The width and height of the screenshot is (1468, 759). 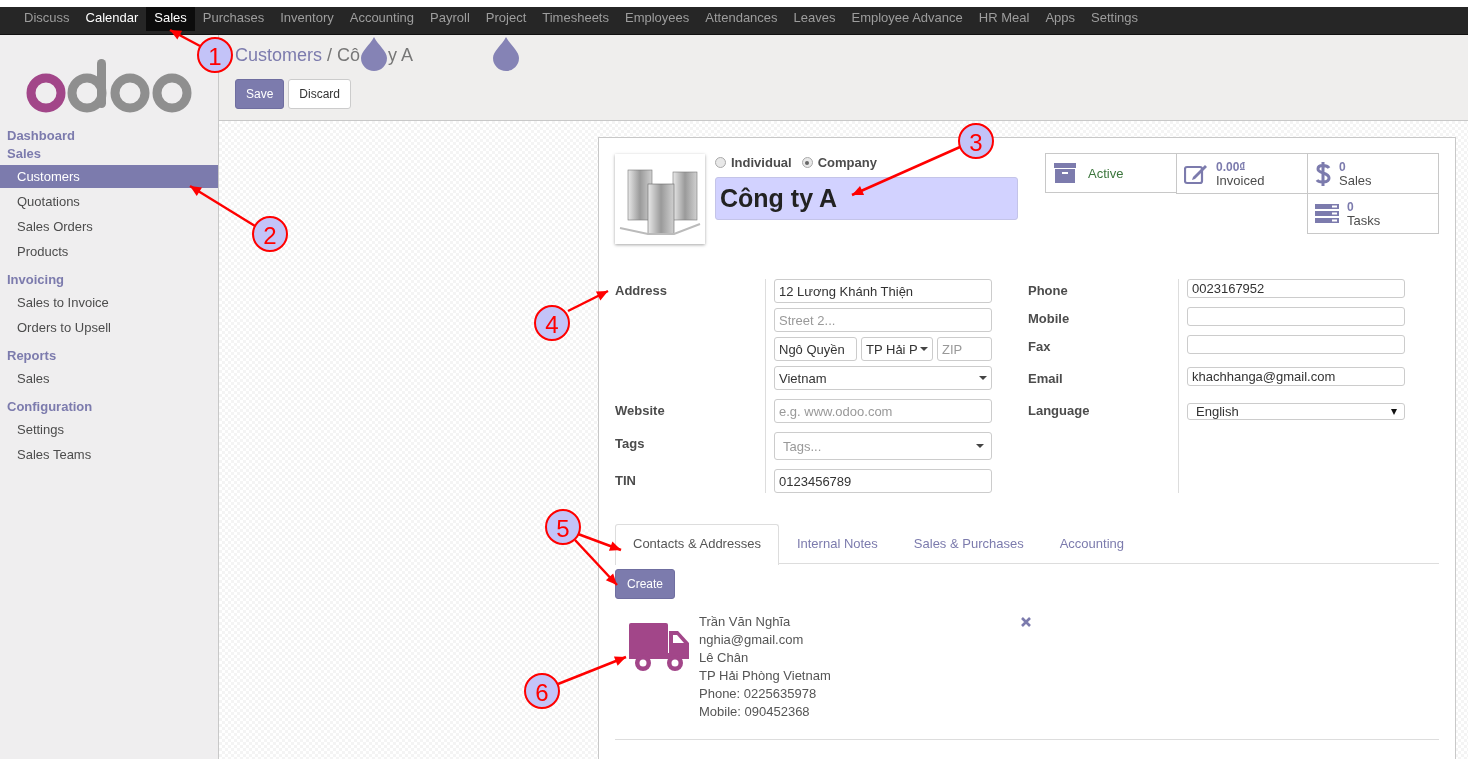 What do you see at coordinates (847, 162) in the screenshot?
I see `radio-label: Company` at bounding box center [847, 162].